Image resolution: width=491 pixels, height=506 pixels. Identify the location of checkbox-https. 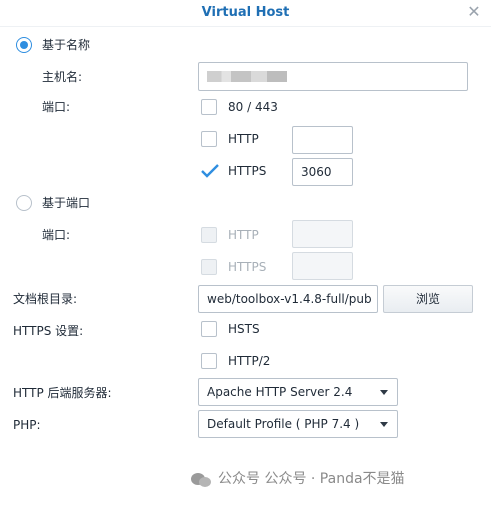
(210, 171).